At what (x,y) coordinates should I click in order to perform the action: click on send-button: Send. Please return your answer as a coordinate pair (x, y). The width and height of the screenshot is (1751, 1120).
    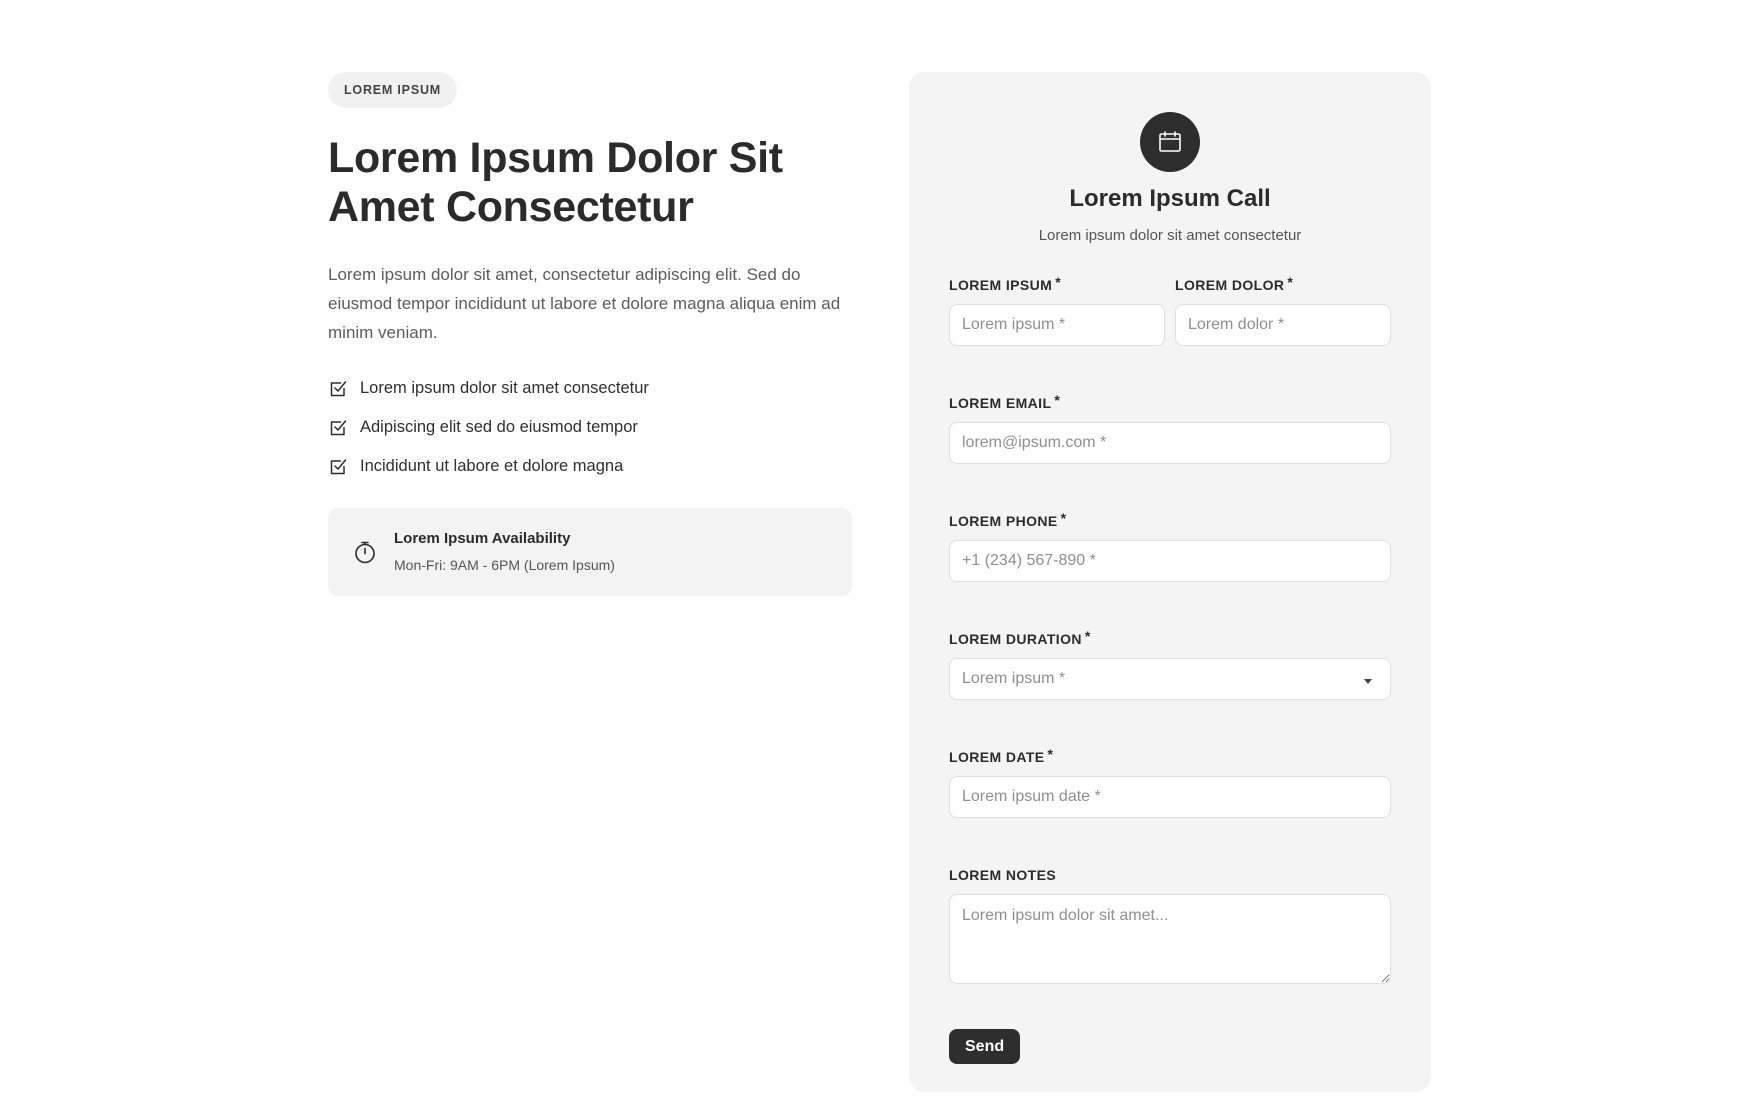
    Looking at the image, I should click on (985, 1046).